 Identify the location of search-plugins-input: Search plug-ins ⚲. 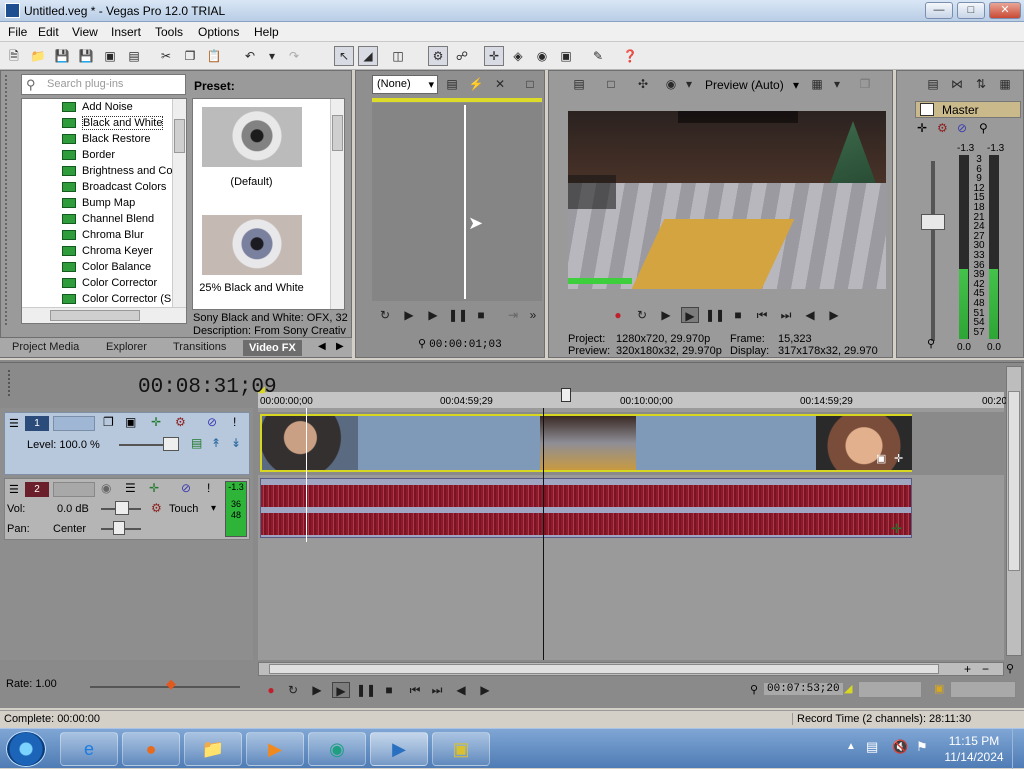
(103, 84).